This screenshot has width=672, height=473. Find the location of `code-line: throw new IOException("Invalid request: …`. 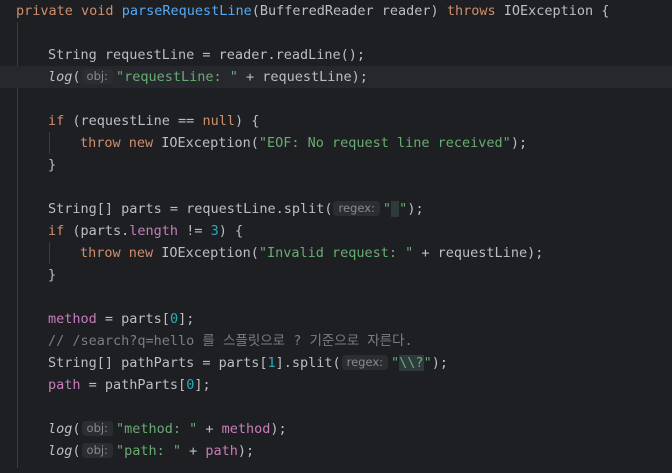

code-line: throw new IOException("Invalid request: … is located at coordinates (336, 253).